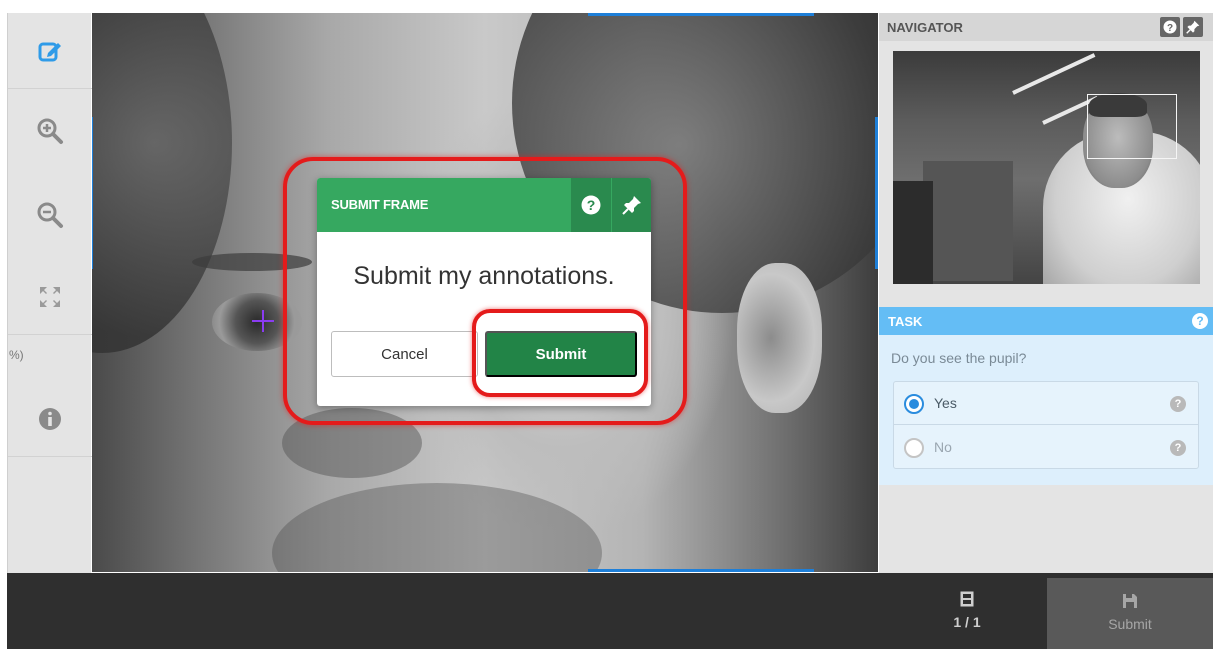 The image size is (1213, 649). I want to click on option-yes: Yes ?, so click(1046, 403).